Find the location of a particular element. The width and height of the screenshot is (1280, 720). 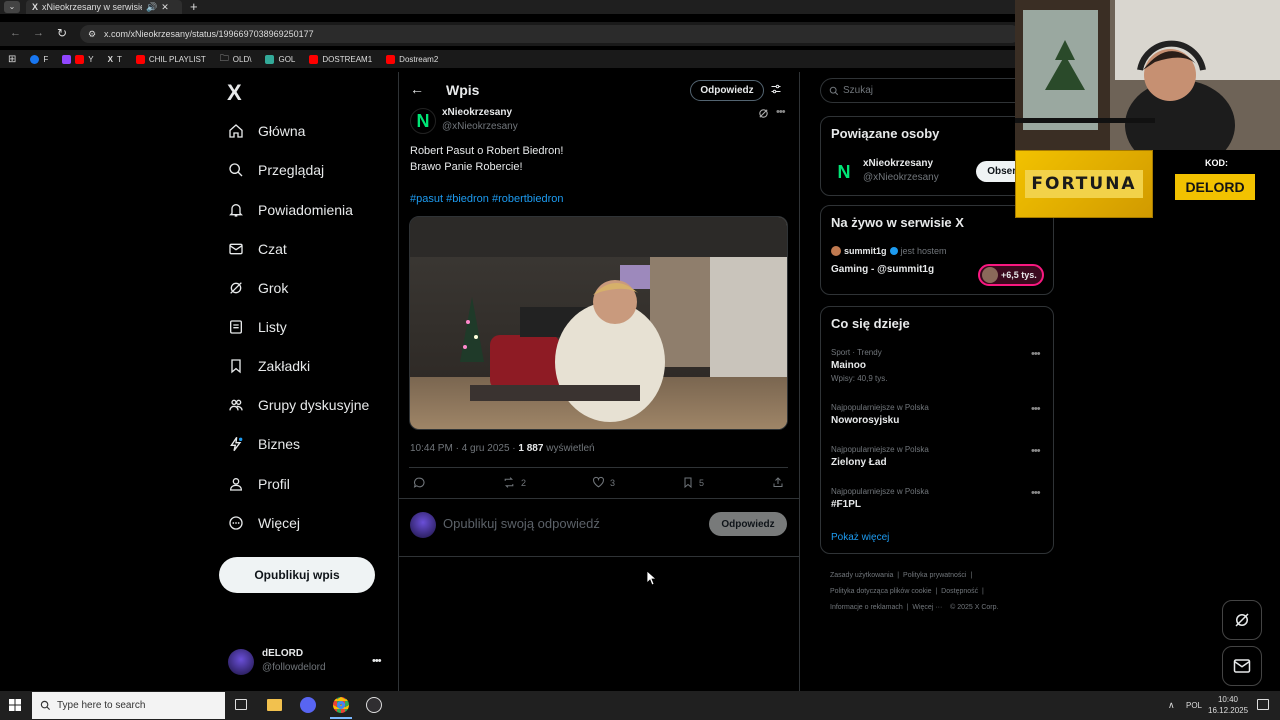

nav-more: Więcej is located at coordinates (264, 523).